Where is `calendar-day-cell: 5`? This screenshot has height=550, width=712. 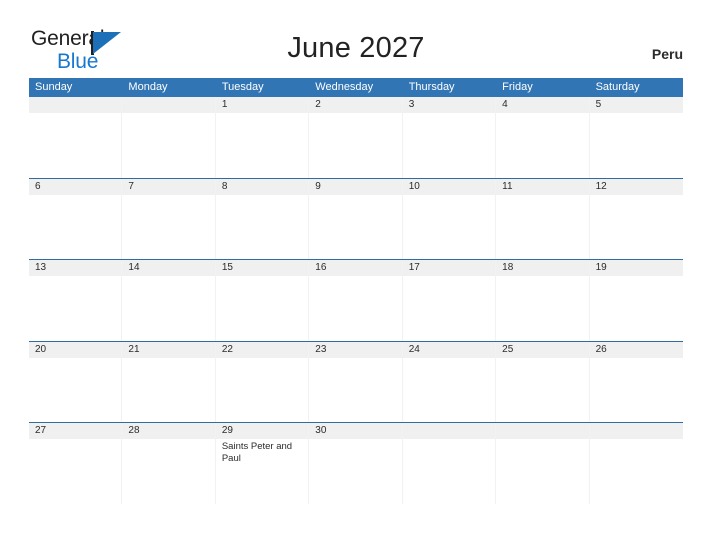 calendar-day-cell: 5 is located at coordinates (636, 137).